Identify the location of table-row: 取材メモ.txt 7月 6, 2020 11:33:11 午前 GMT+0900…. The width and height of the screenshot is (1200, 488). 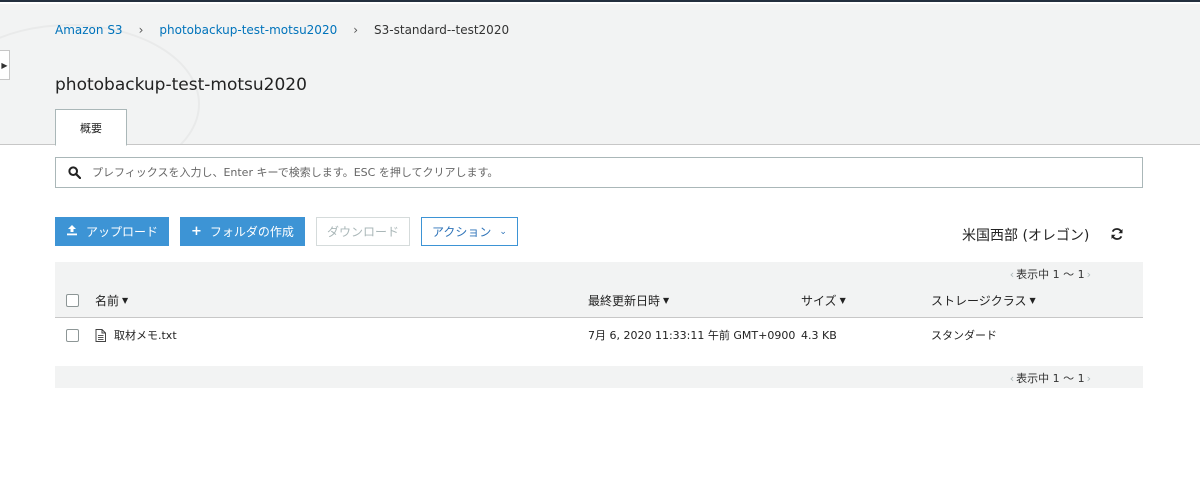
(599, 335).